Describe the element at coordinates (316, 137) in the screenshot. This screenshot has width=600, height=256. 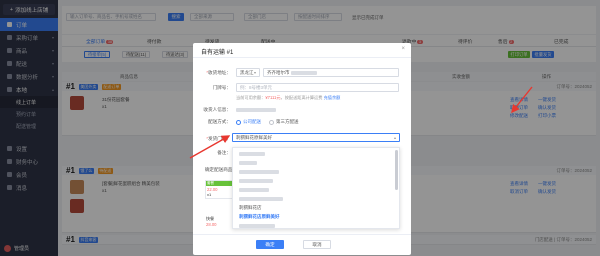
I see `store-select: 刺猬鲜花原鲜美好 ▴` at that location.